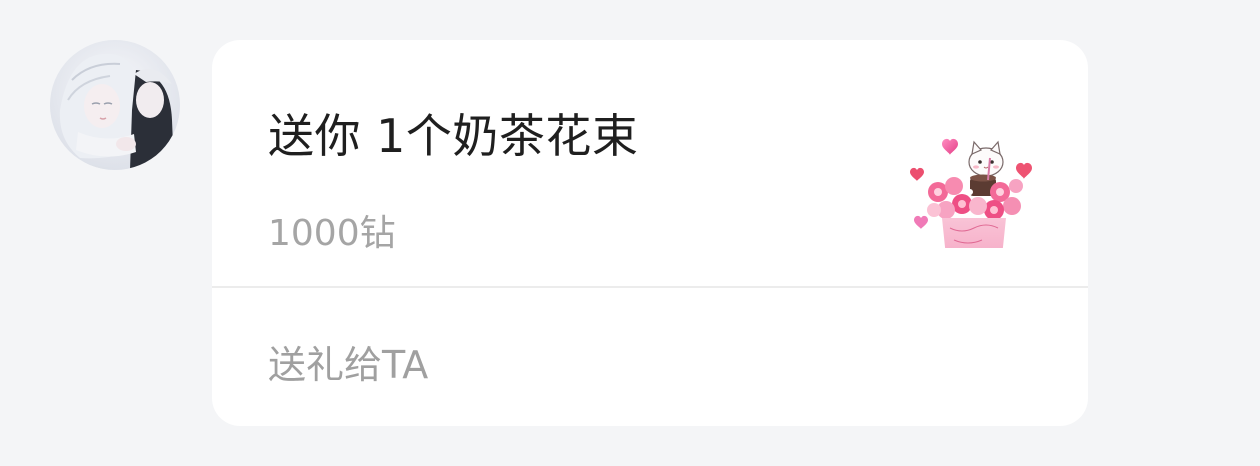 The width and height of the screenshot is (1260, 466). I want to click on milk-tea-bouquet-icon, so click(974, 168).